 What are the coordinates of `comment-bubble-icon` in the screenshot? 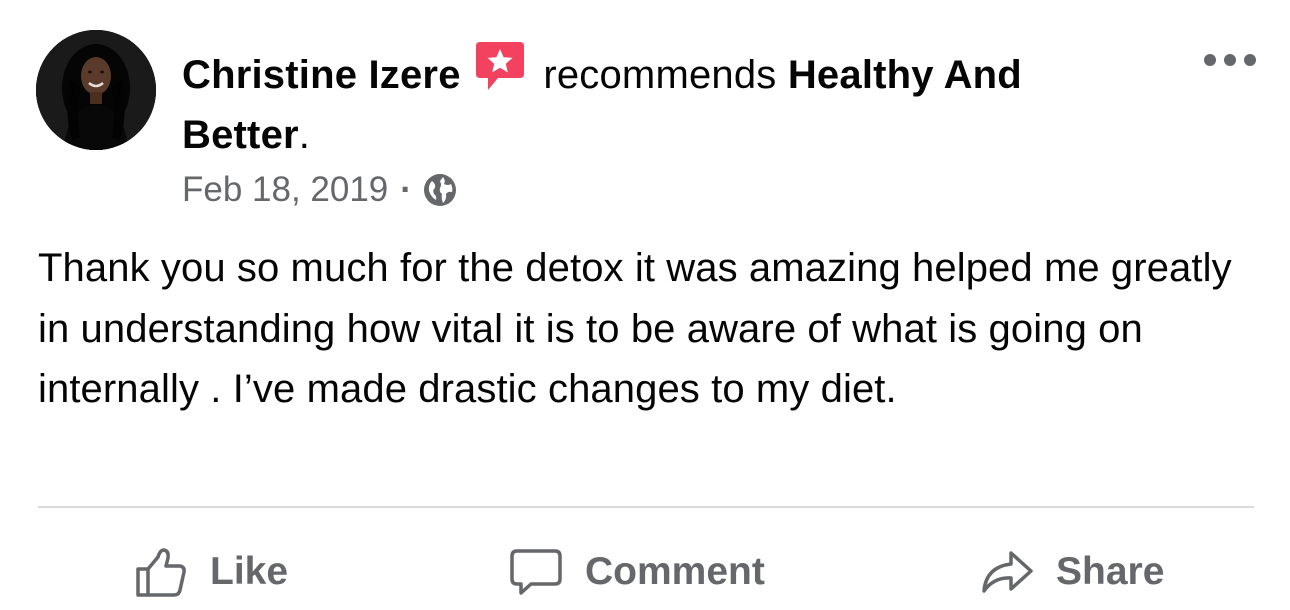 It's located at (536, 572).